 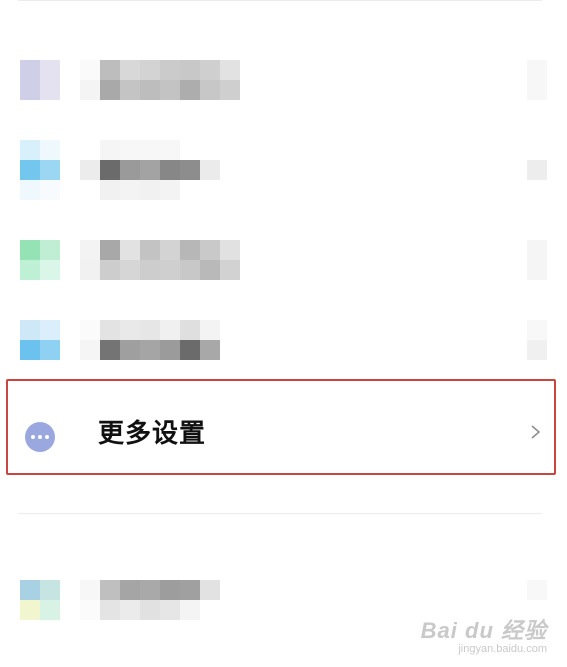 I want to click on baidu-jingyan-watermark: Bai du 经验 jingyan.baidu.com, so click(x=484, y=634).